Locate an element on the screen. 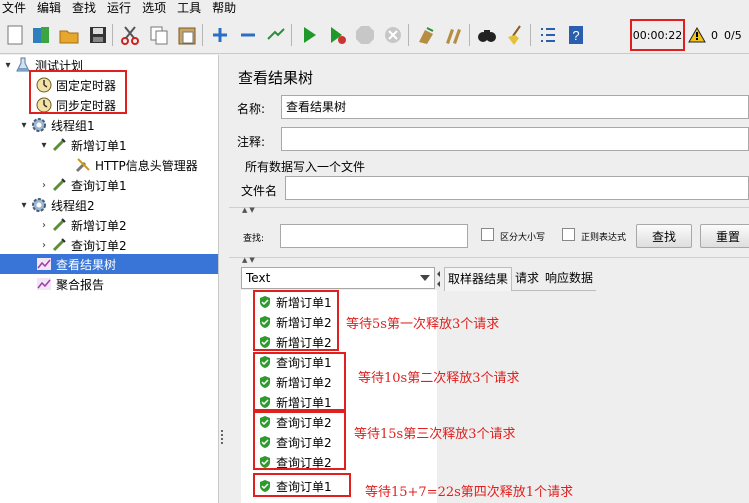 Image resolution: width=749 pixels, height=503 pixels. menu-tools: 工具 is located at coordinates (192, 8).